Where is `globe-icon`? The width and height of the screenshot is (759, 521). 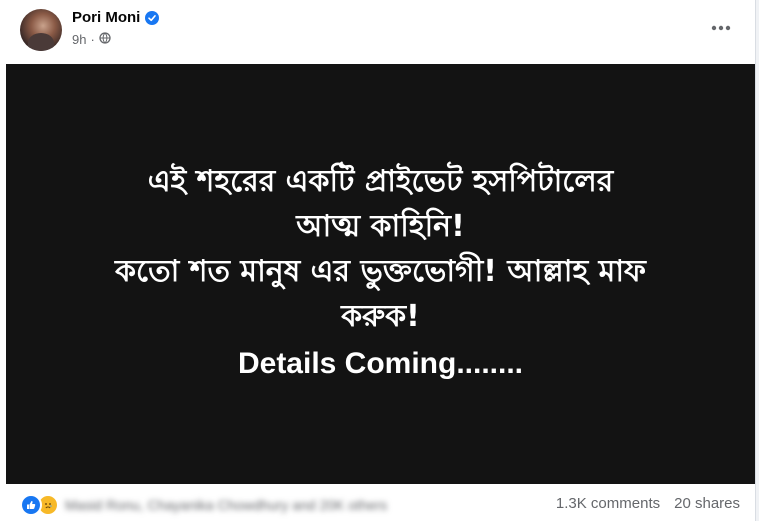 globe-icon is located at coordinates (105, 39).